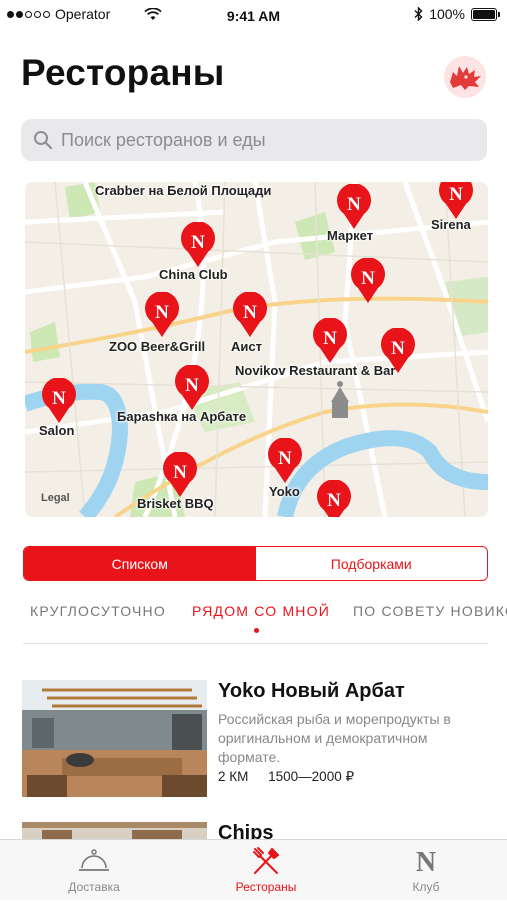 This screenshot has width=507, height=901. I want to click on tab-club: N Клуб, so click(426, 870).